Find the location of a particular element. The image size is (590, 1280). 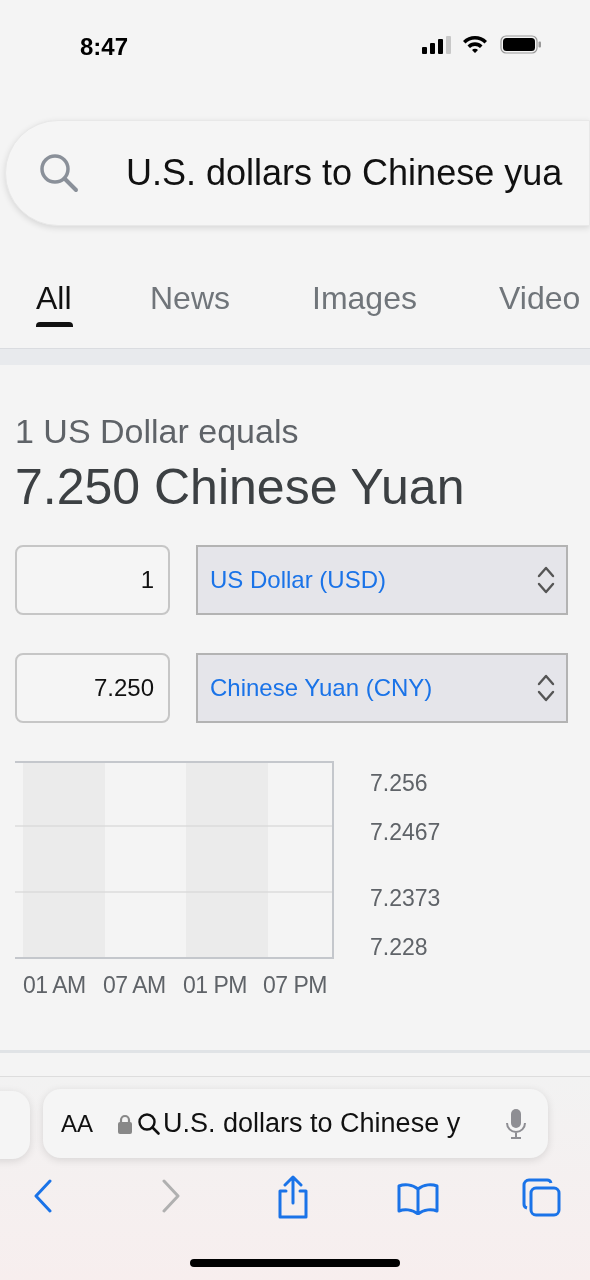

tab-indicator is located at coordinates (54, 324).